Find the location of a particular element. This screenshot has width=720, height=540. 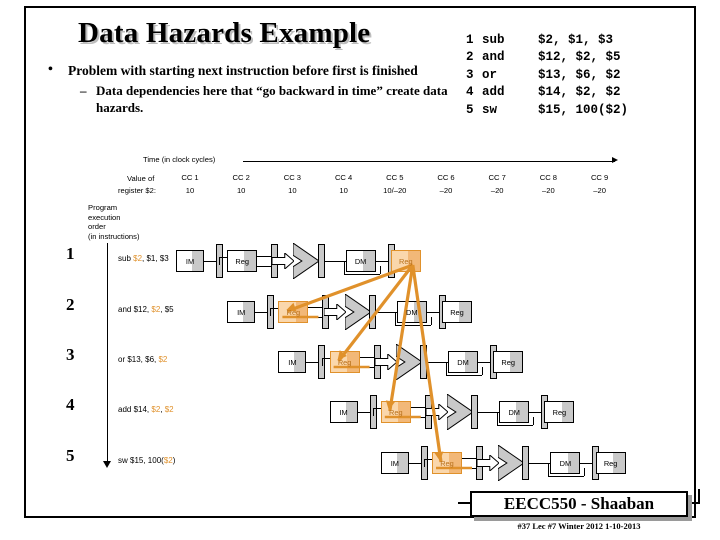

cycle-header: CC 7 is located at coordinates (497, 177).